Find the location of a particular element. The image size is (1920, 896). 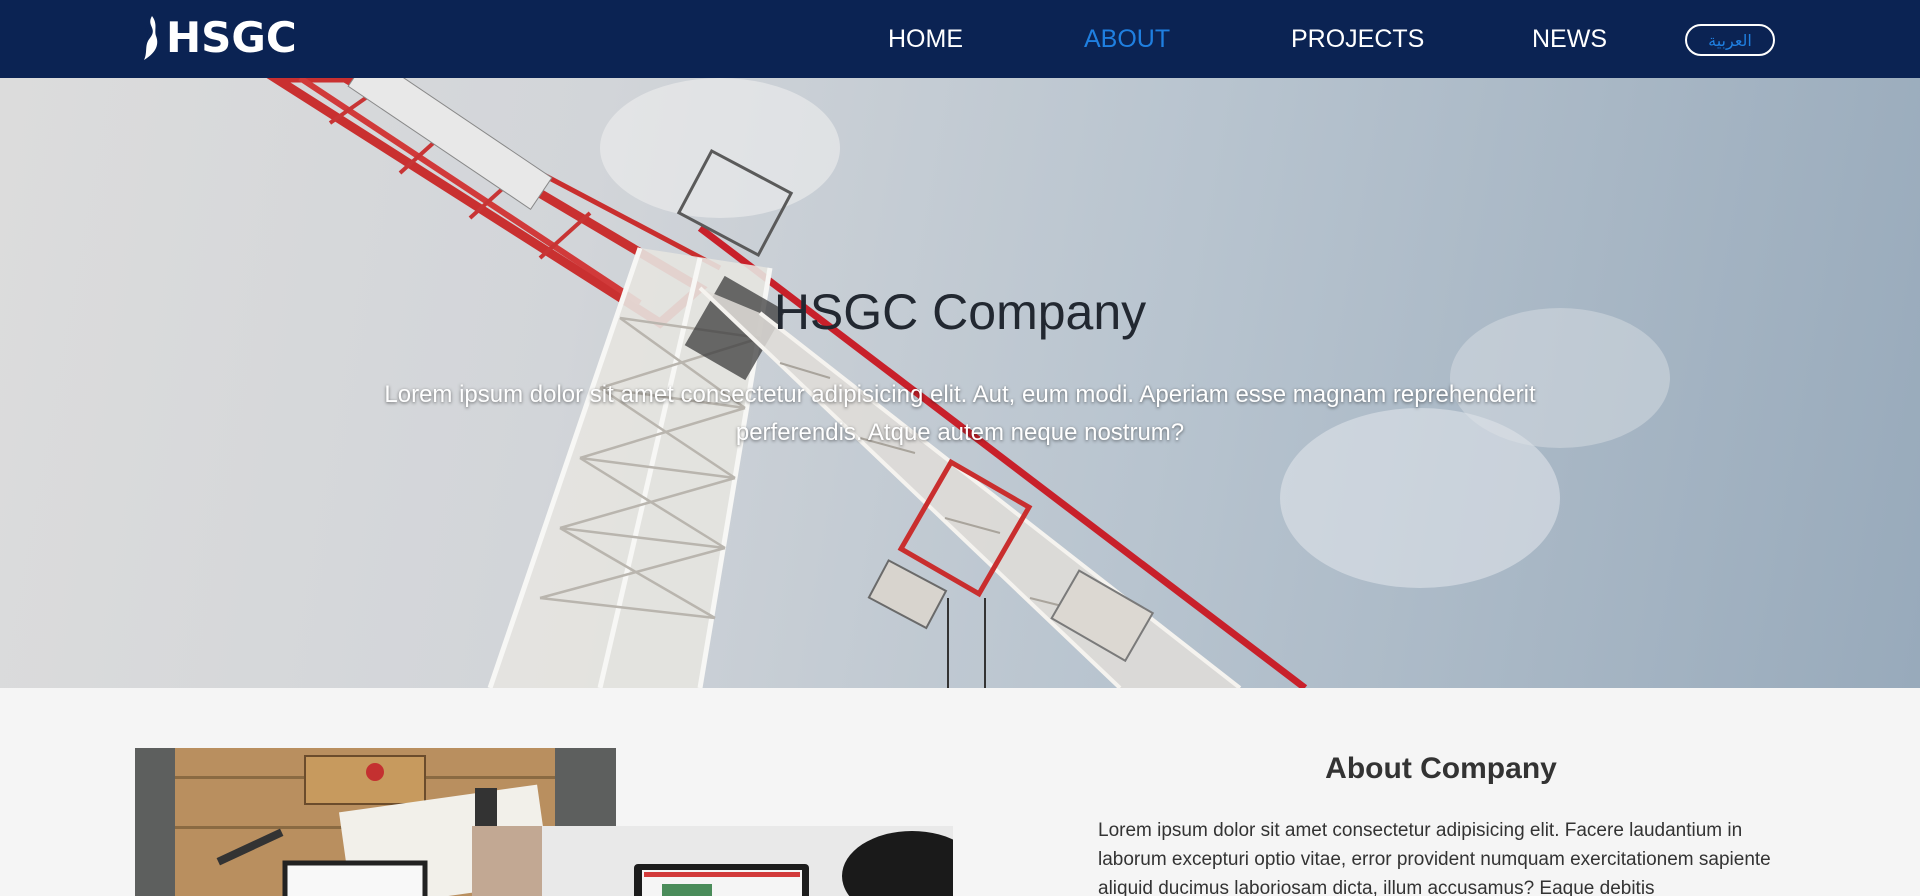

logo: HSGC is located at coordinates (217, 38).